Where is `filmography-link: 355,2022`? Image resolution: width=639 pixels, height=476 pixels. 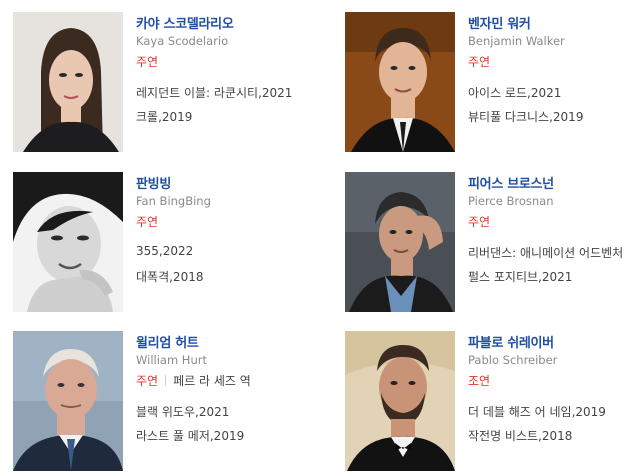 filmography-link: 355,2022 is located at coordinates (164, 251).